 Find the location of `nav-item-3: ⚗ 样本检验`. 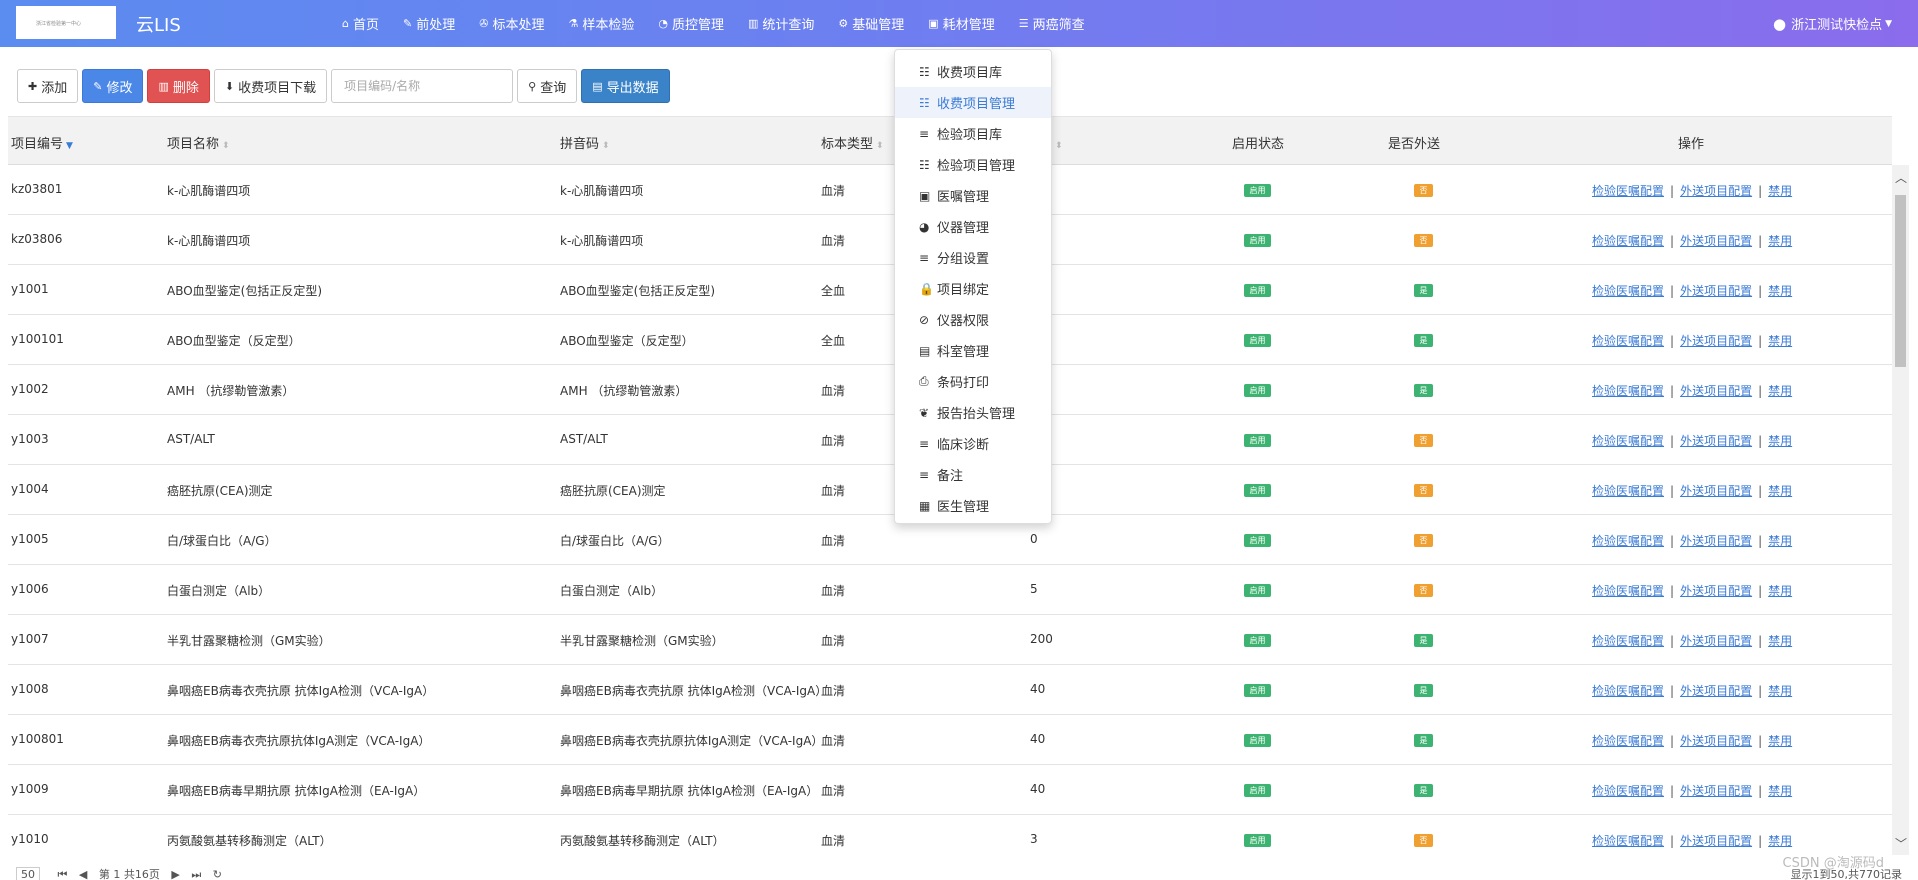

nav-item-3: ⚗ 样本检验 is located at coordinates (601, 23).